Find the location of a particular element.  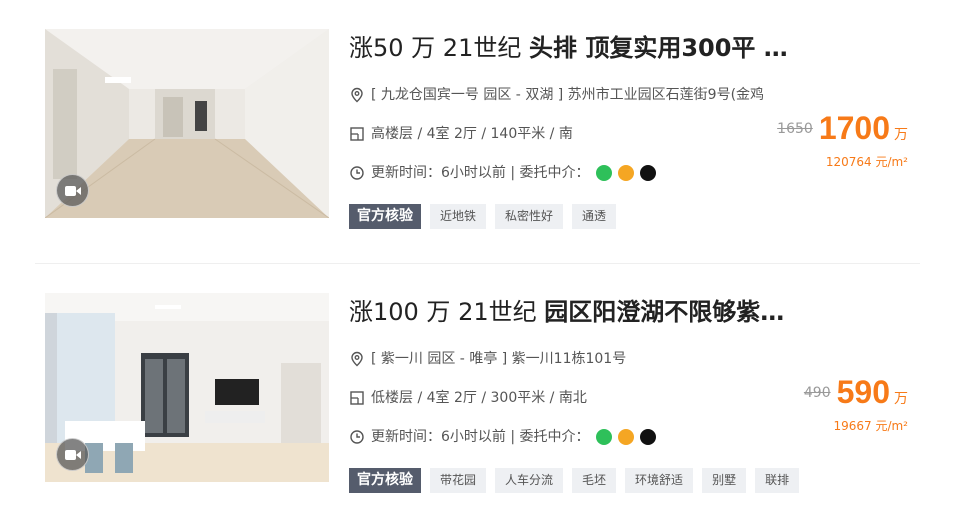

price-box: 490 590 万 is located at coordinates (856, 392).